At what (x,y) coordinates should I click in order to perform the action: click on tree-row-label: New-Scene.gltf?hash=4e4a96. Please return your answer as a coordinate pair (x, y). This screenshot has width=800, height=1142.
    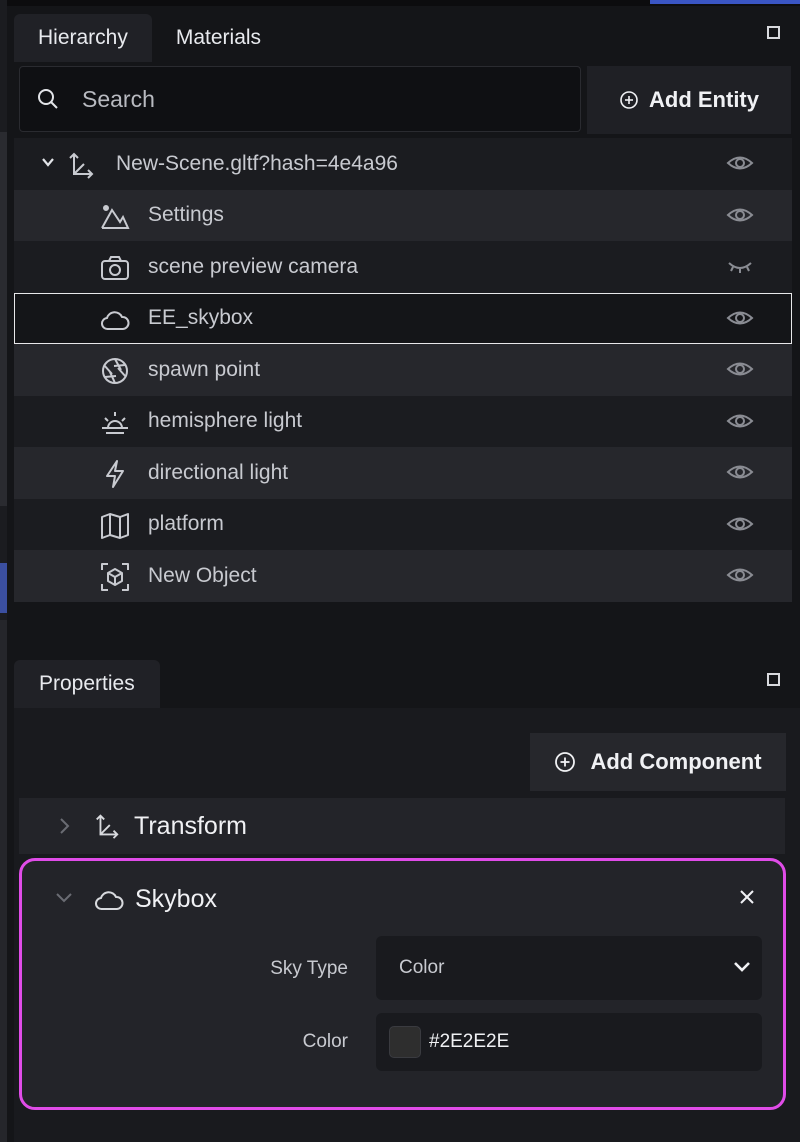
    Looking at the image, I should click on (257, 163).